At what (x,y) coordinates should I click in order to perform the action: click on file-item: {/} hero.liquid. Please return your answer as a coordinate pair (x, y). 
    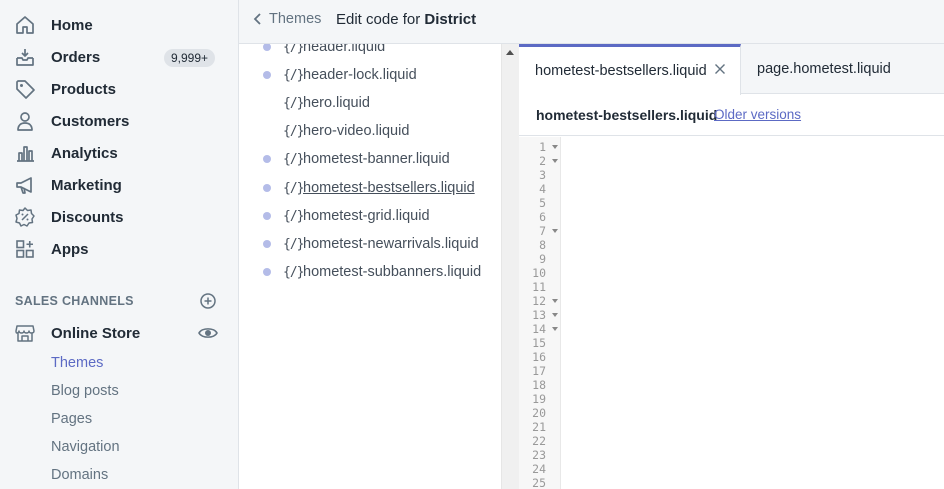
    Looking at the image, I should click on (370, 103).